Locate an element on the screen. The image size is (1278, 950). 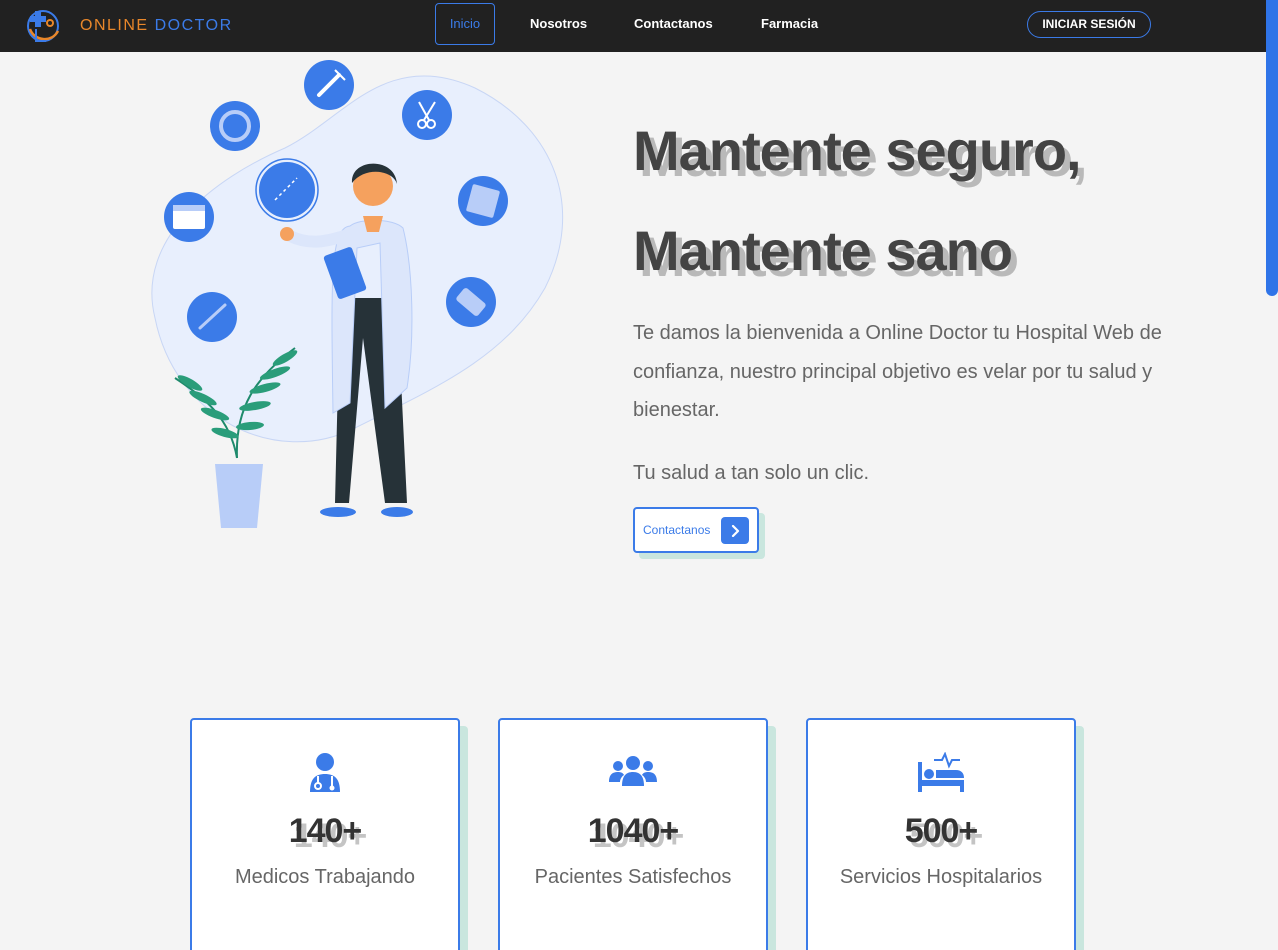
stat-label: Servicios Hospitalarios is located at coordinates (941, 877).